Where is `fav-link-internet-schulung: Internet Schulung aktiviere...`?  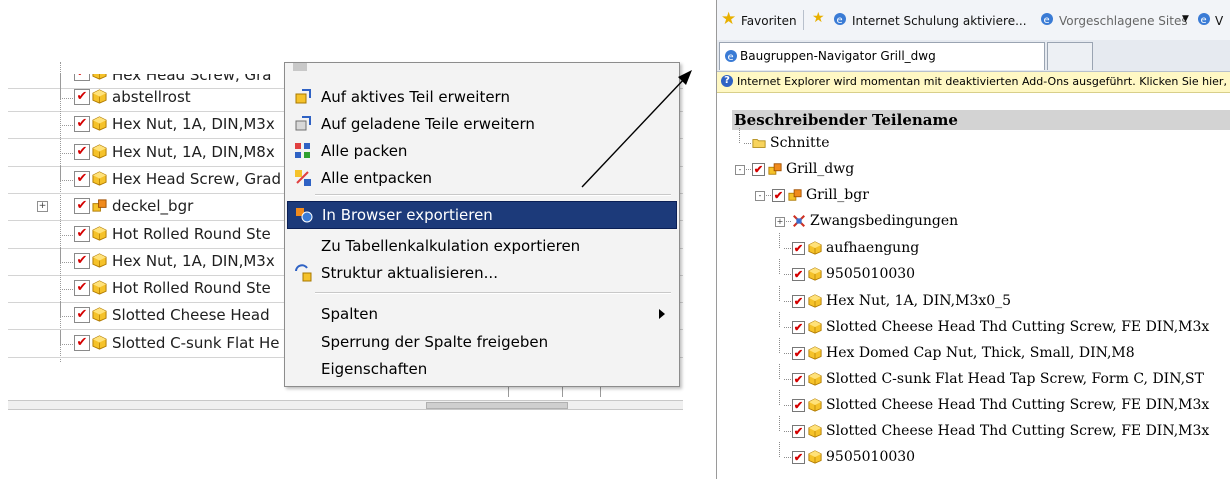
fav-link-internet-schulung: Internet Schulung aktiviere... is located at coordinates (939, 21).